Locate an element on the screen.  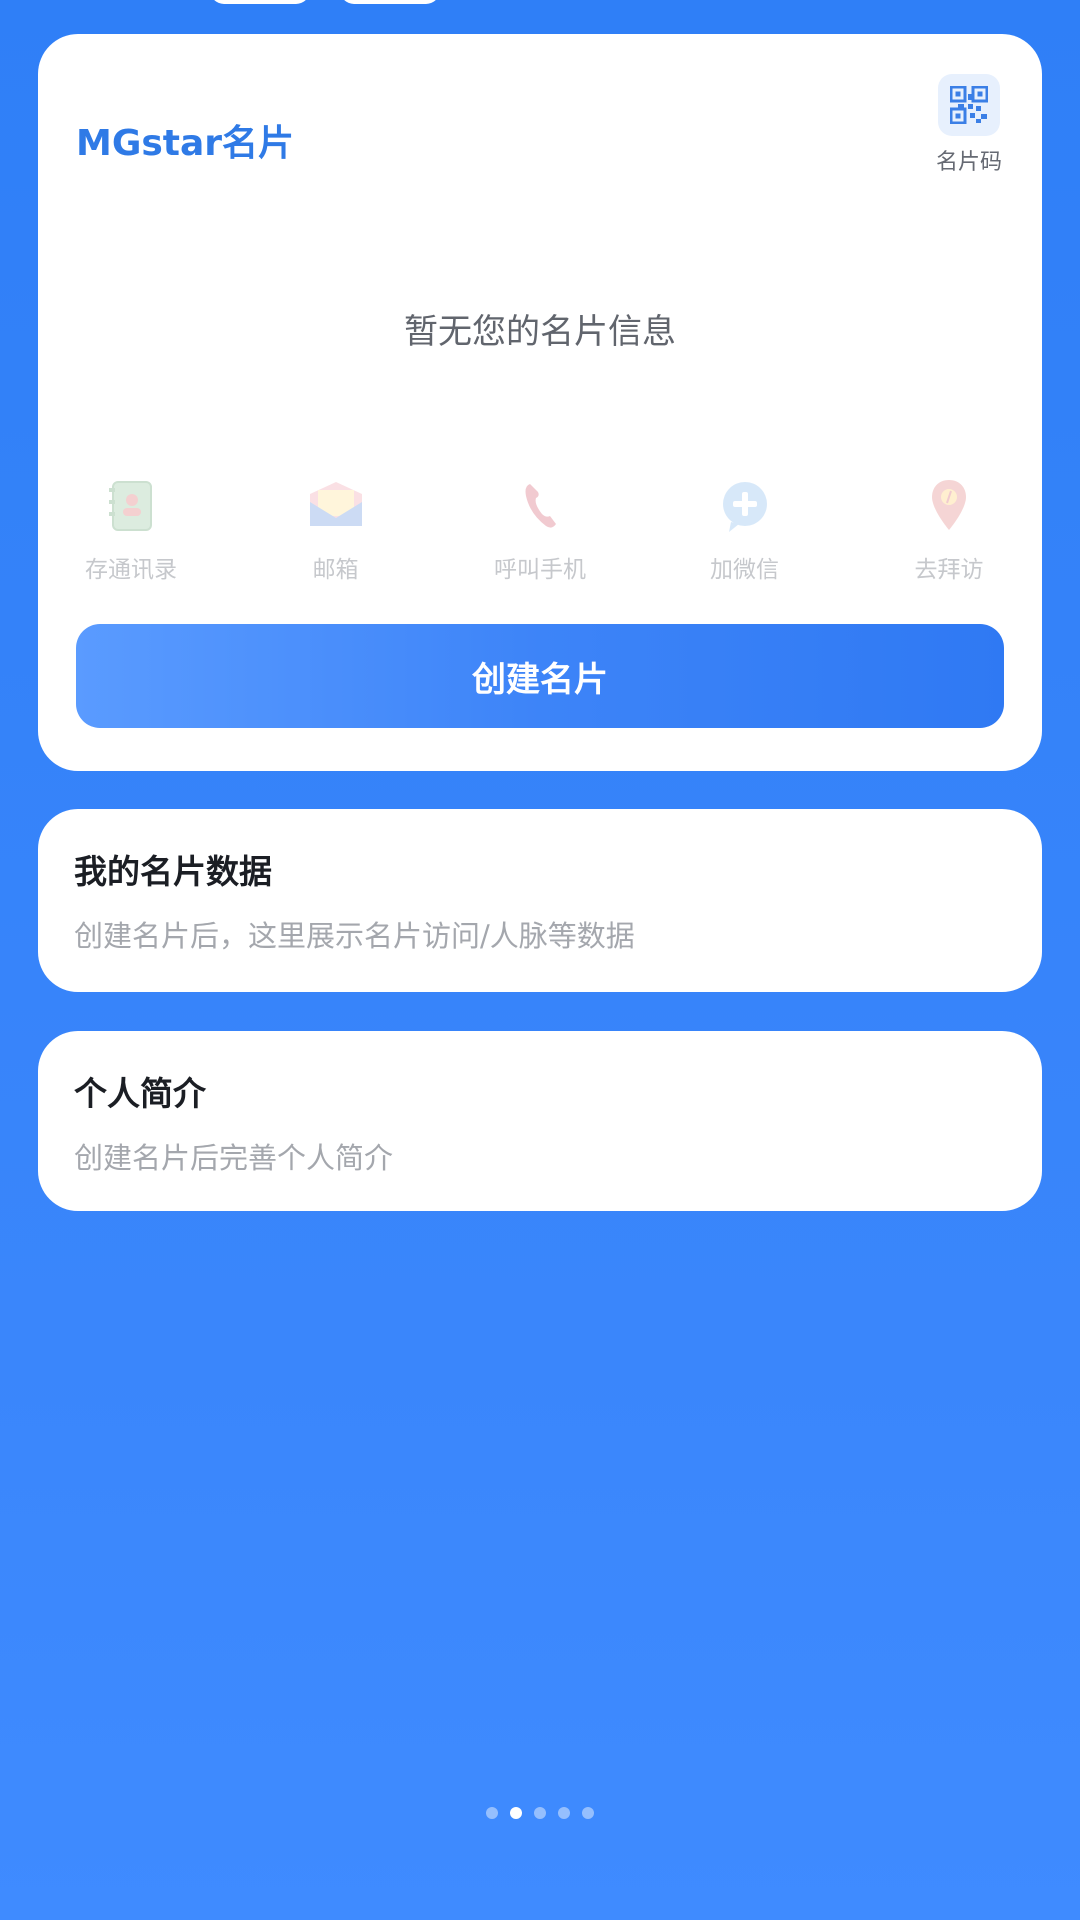
action-label: 邮箱 is located at coordinates (335, 570).